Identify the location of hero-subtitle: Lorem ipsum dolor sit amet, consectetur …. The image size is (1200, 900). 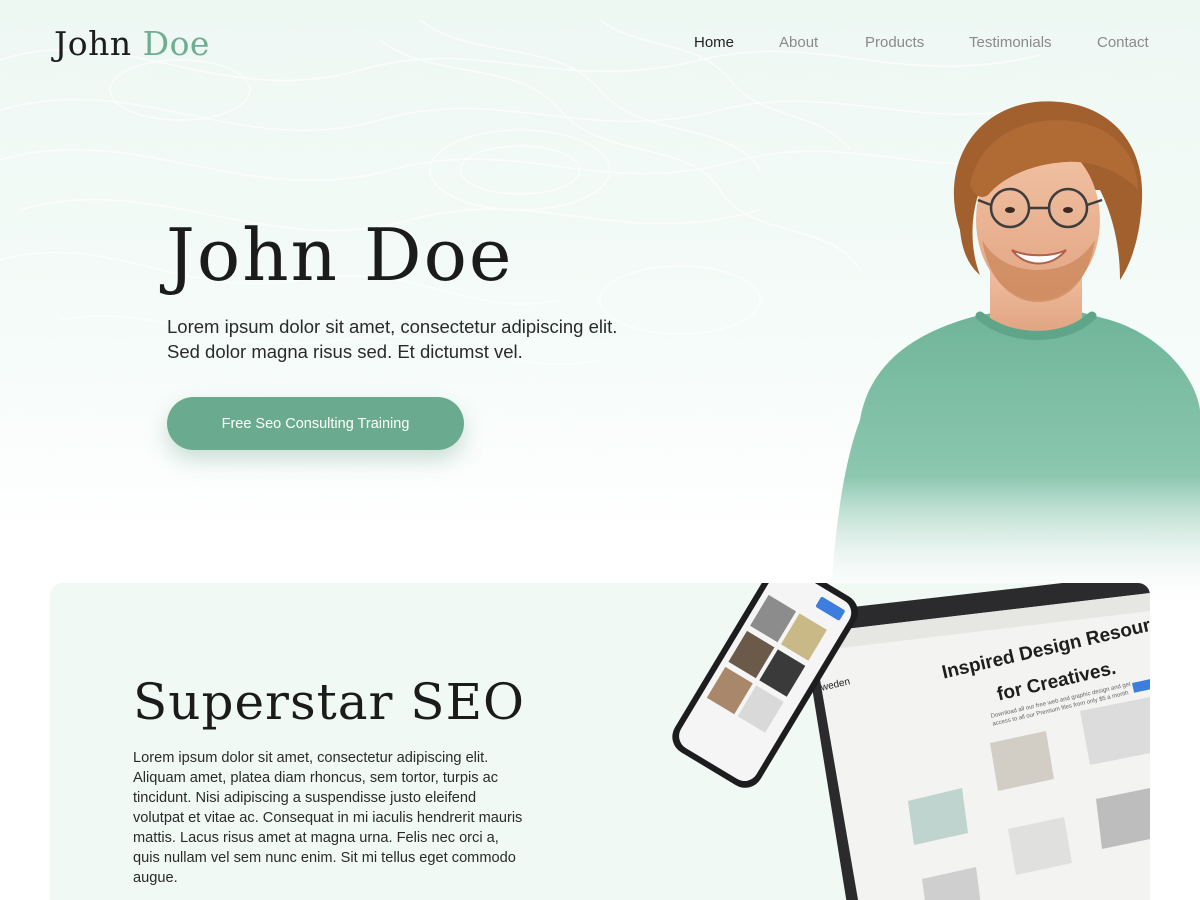
(392, 339).